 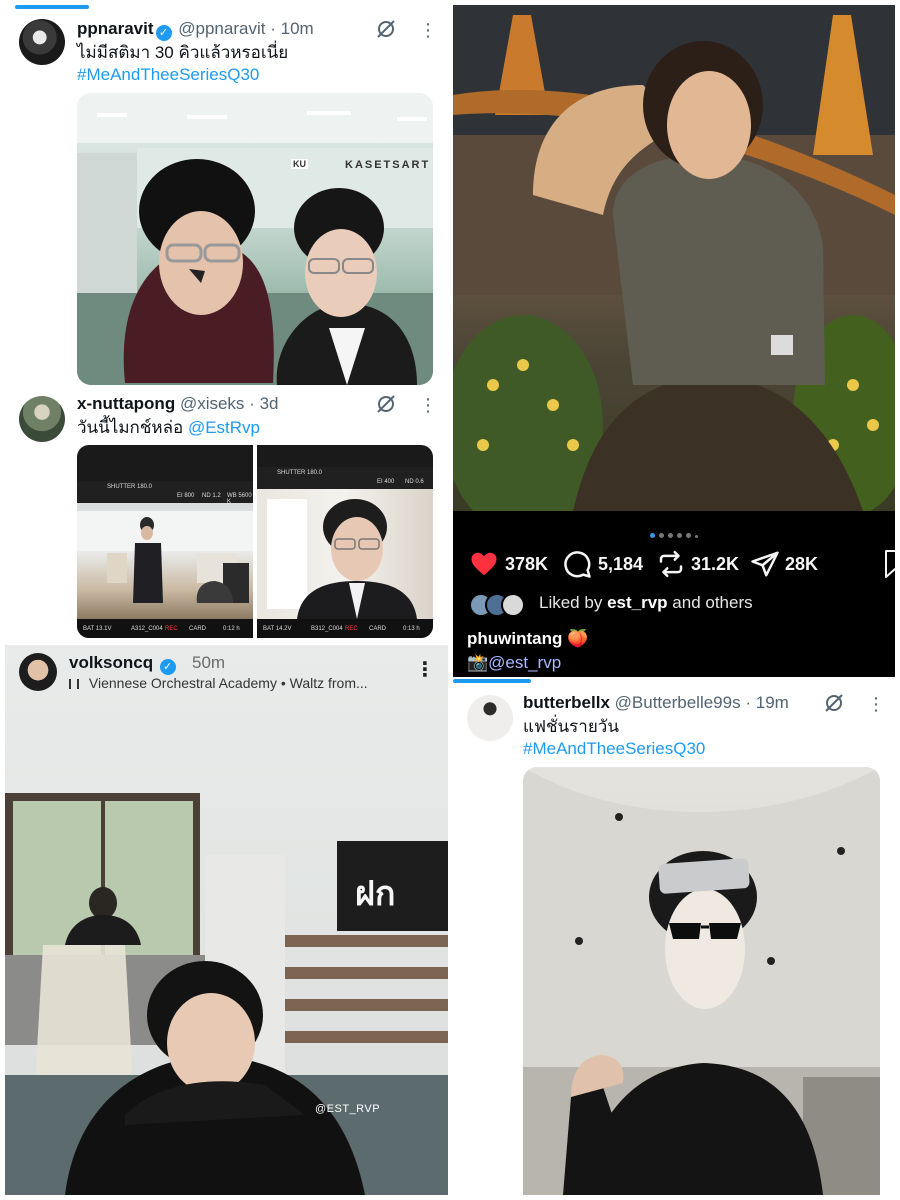 What do you see at coordinates (375, 894) in the screenshot?
I see `svg-text: ฝก` at bounding box center [375, 894].